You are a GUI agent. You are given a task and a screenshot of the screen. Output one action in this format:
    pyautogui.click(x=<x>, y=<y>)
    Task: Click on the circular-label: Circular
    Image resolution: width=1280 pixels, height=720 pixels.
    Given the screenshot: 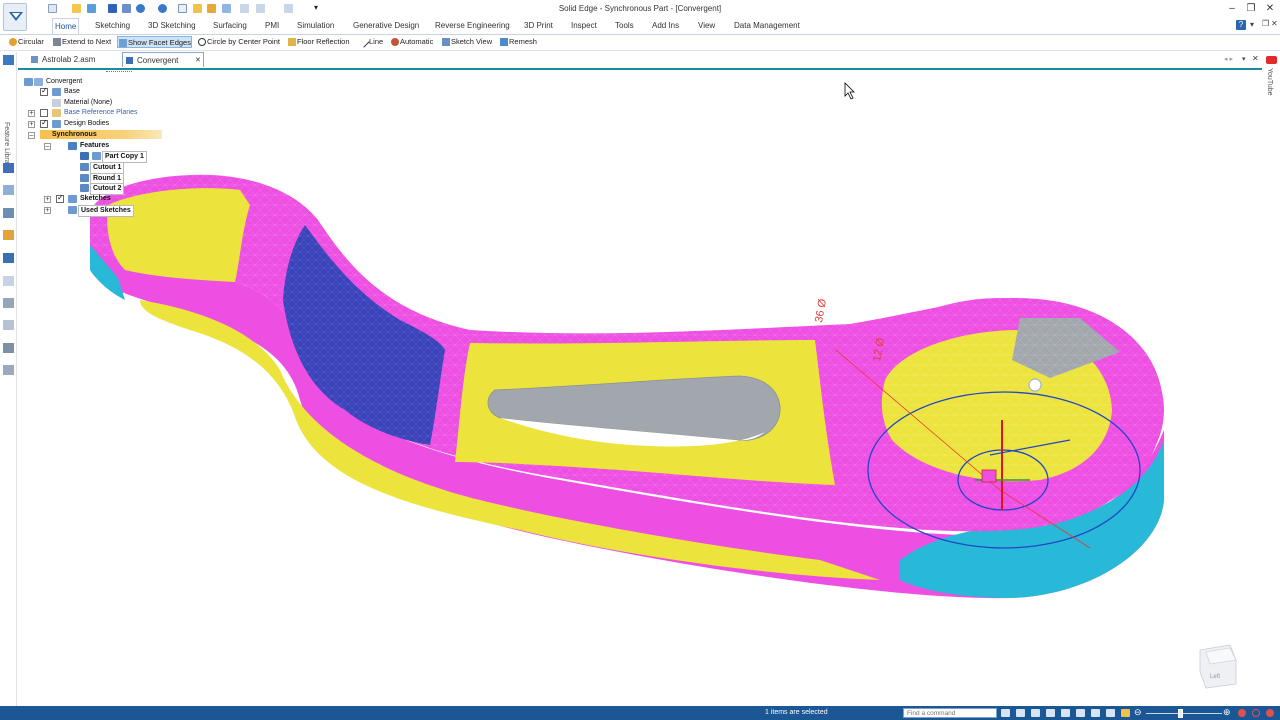 What is the action you would take?
    pyautogui.click(x=31, y=41)
    